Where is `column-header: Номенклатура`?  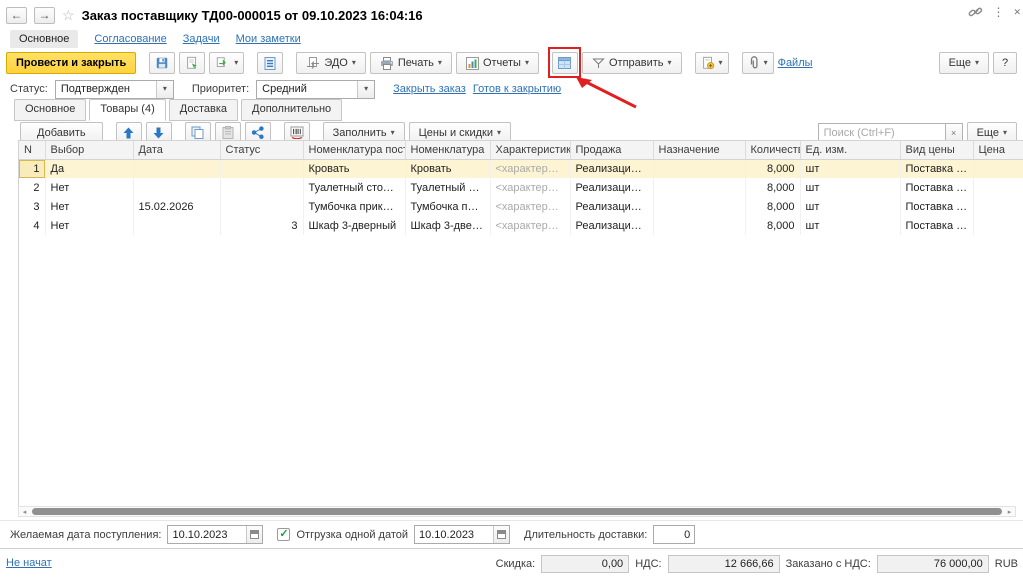 column-header: Номенклатура is located at coordinates (448, 150).